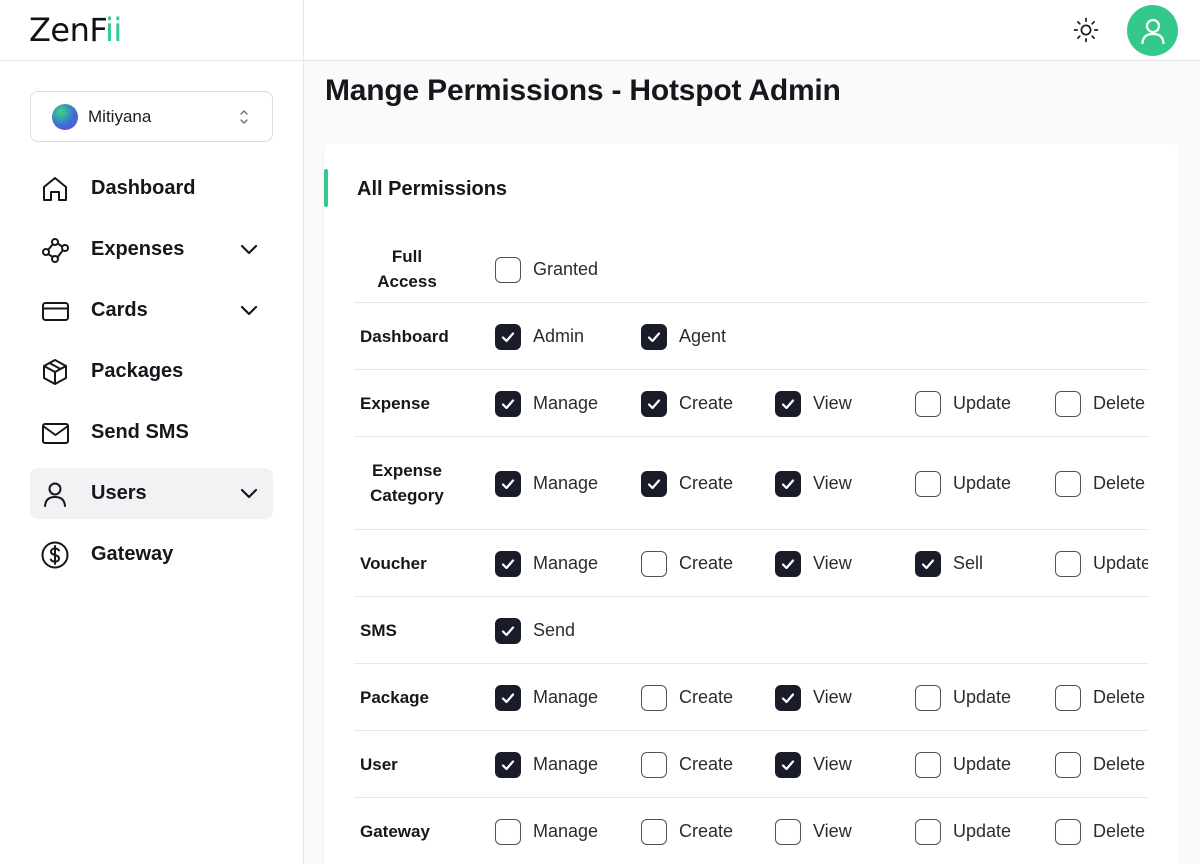  What do you see at coordinates (151, 432) in the screenshot?
I see `sidebar-item-send-sms: Send SMS` at bounding box center [151, 432].